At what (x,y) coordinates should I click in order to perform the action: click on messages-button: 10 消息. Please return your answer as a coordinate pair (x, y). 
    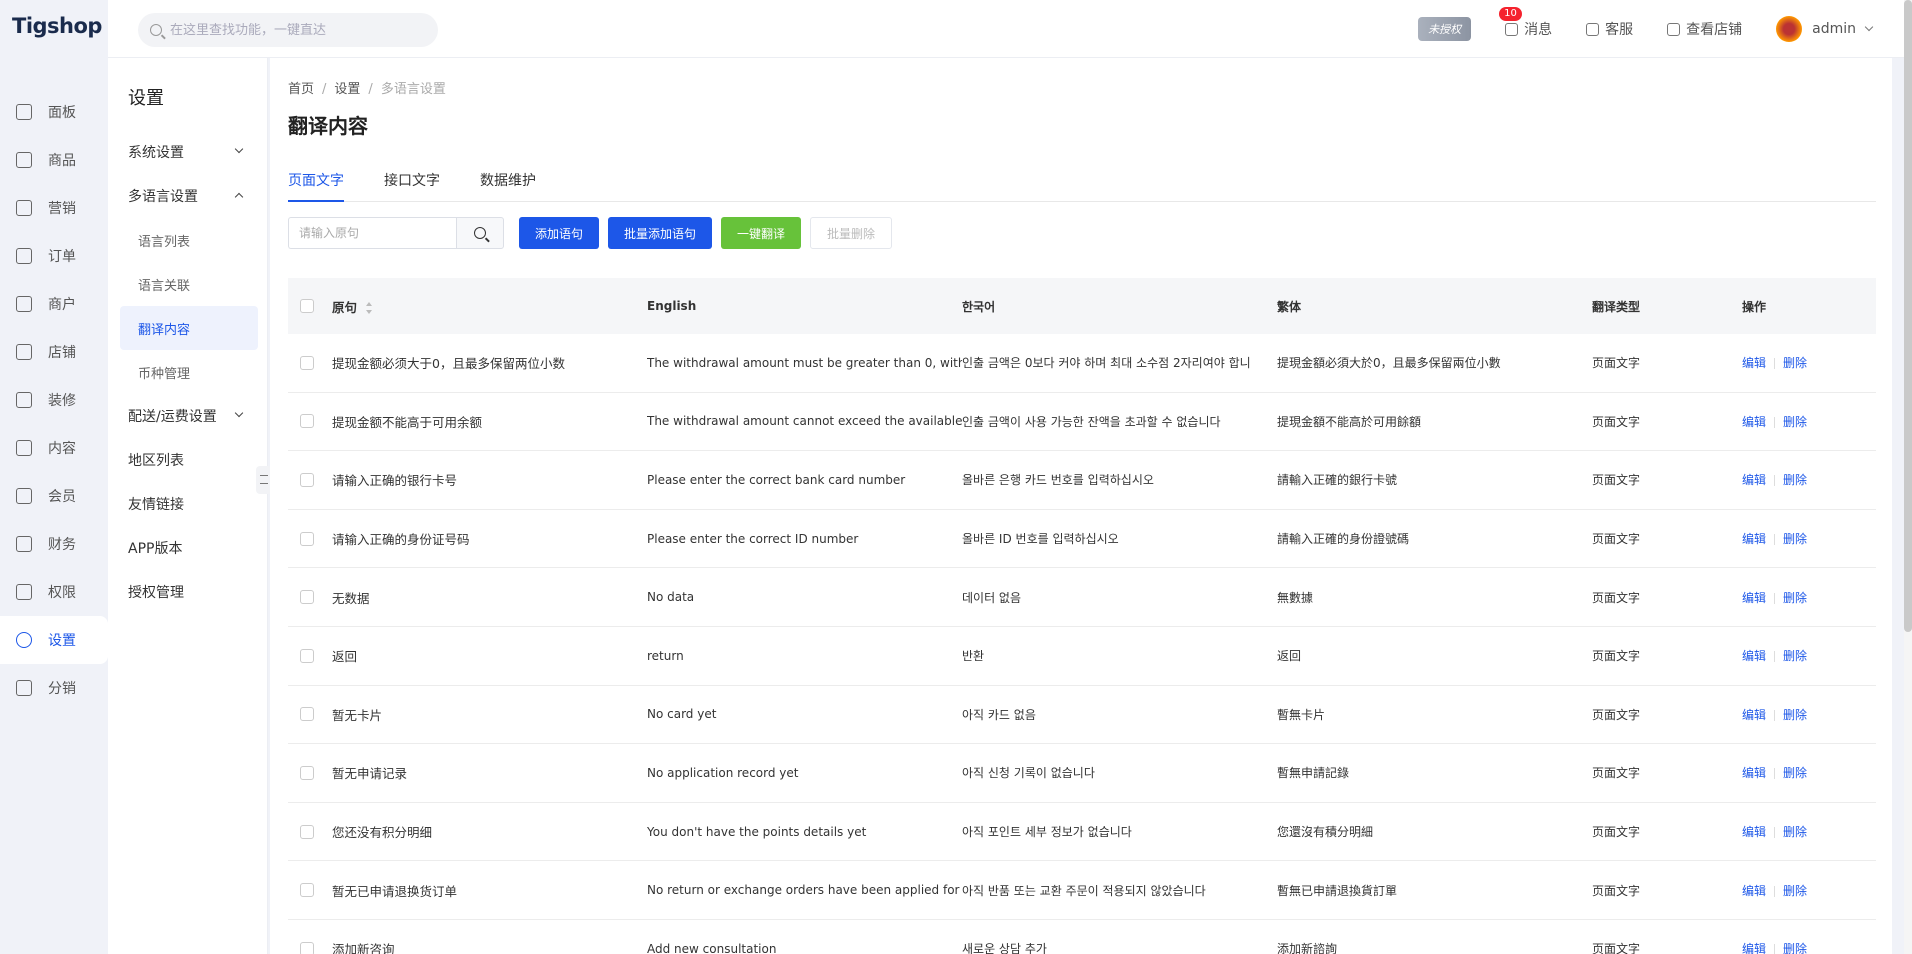
    Looking at the image, I should click on (1525, 23).